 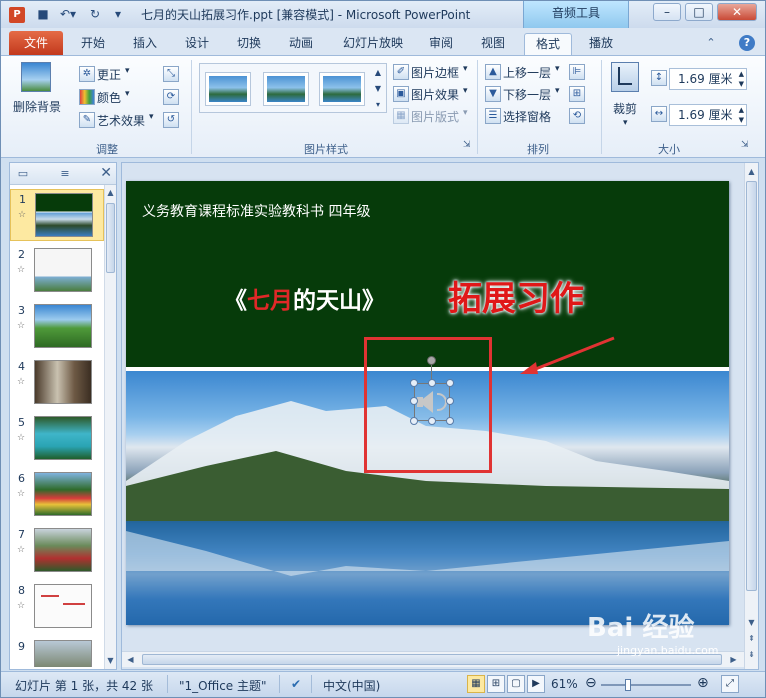 What do you see at coordinates (223, 685) in the screenshot?
I see `theme-name-status: "1_Office 主题"` at bounding box center [223, 685].